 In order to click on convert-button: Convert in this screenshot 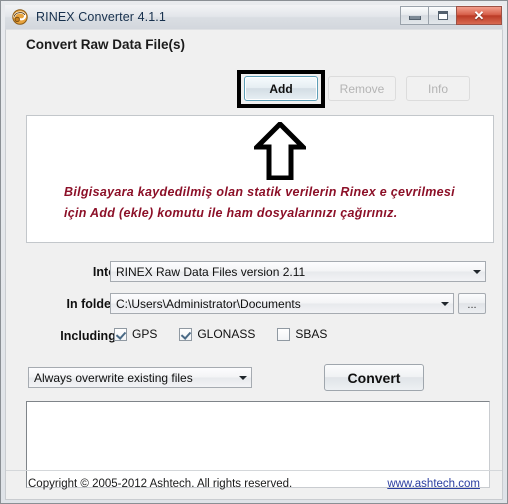, I will do `click(374, 377)`.